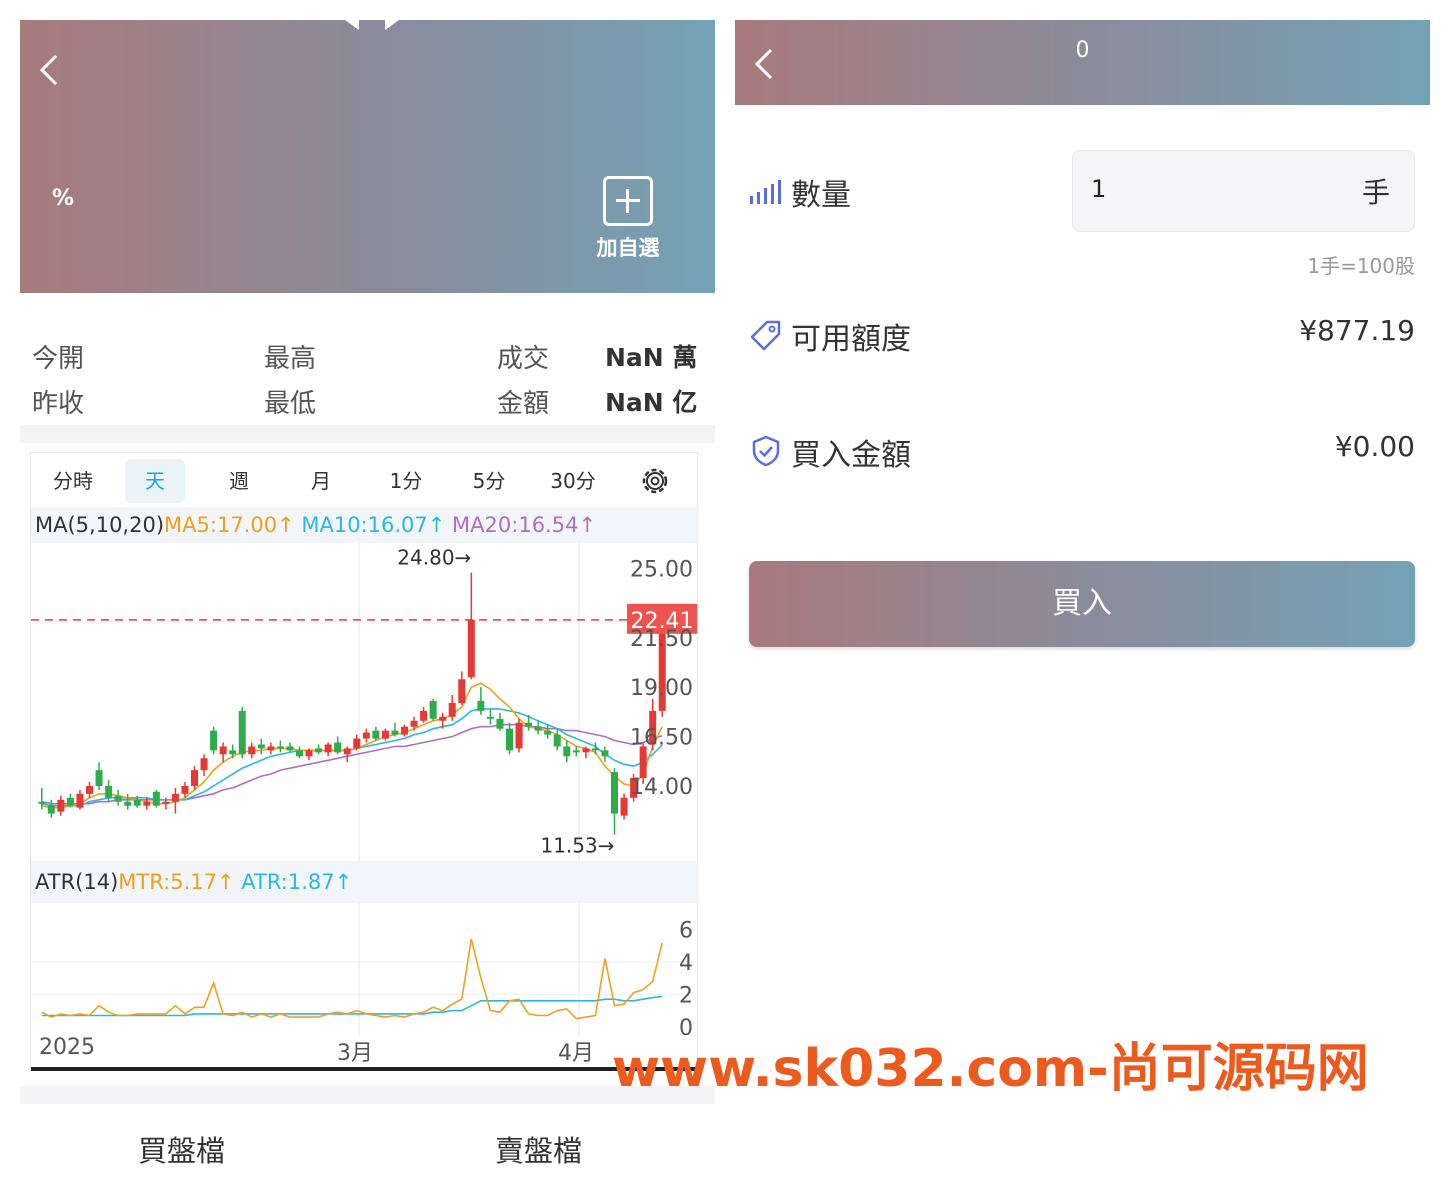 This screenshot has width=1450, height=1200. Describe the element at coordinates (239, 481) in the screenshot. I see `tab-week: 週` at that location.